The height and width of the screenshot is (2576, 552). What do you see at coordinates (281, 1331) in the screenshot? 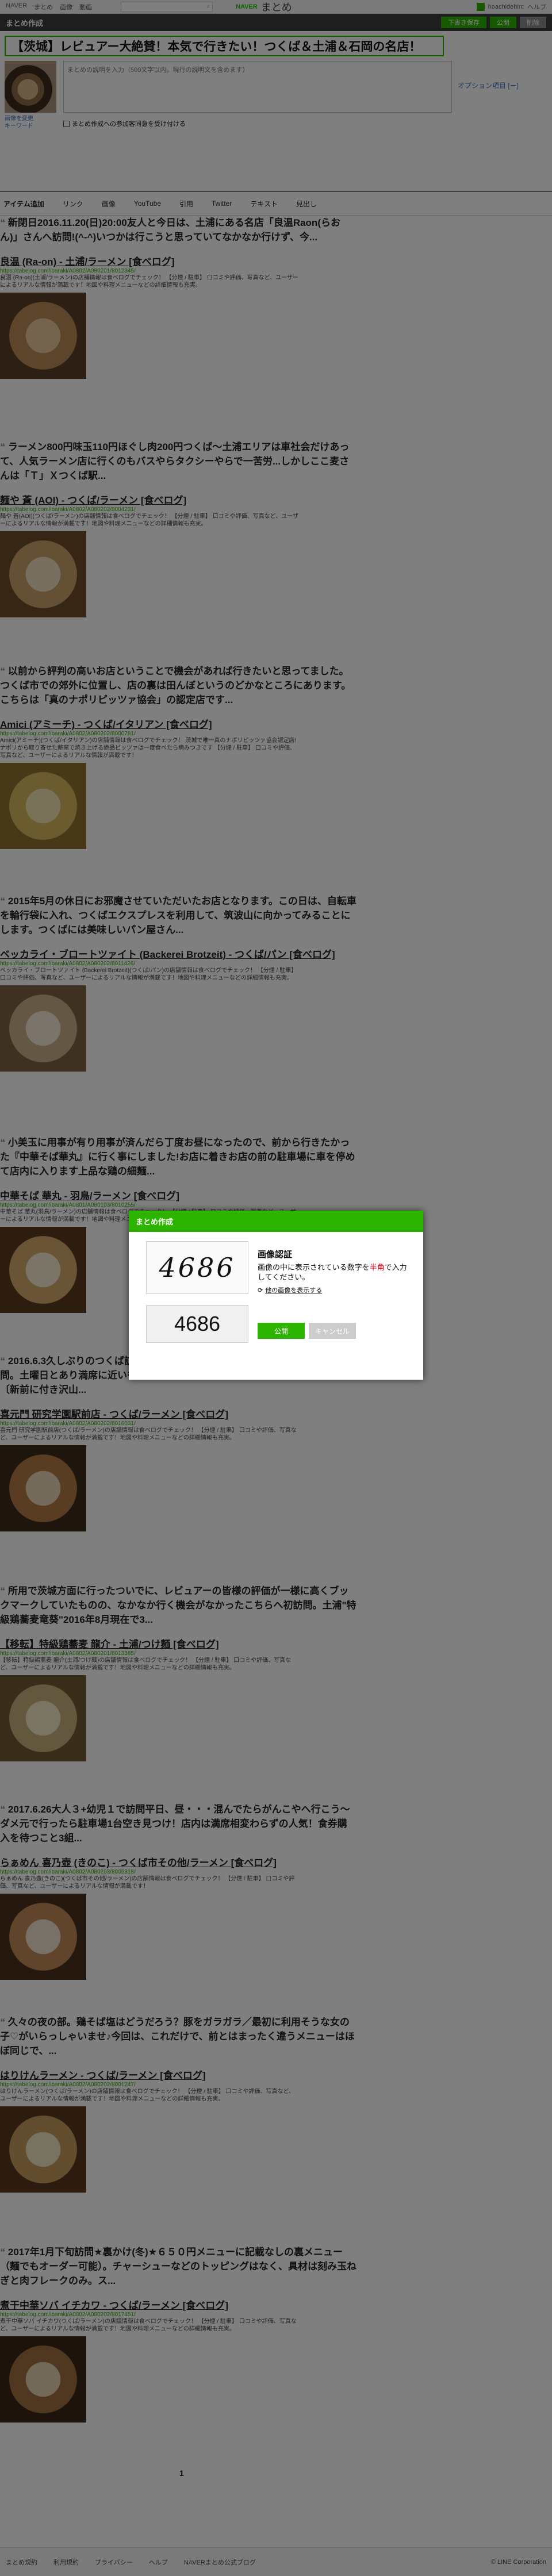
I see `captcha-ok-button: 公開` at bounding box center [281, 1331].